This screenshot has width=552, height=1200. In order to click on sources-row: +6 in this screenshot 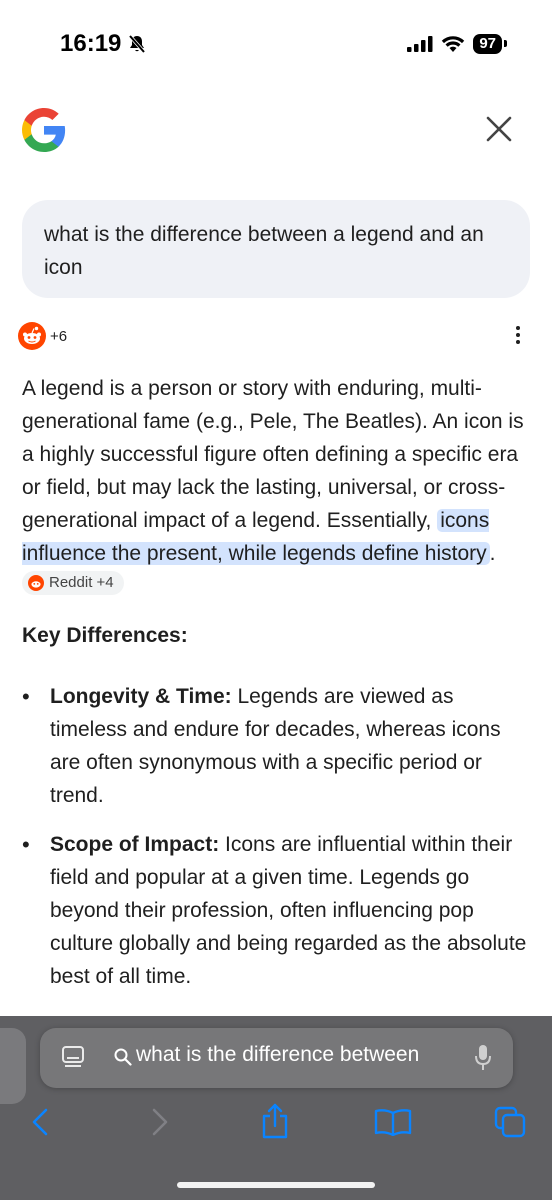, I will do `click(42, 336)`.